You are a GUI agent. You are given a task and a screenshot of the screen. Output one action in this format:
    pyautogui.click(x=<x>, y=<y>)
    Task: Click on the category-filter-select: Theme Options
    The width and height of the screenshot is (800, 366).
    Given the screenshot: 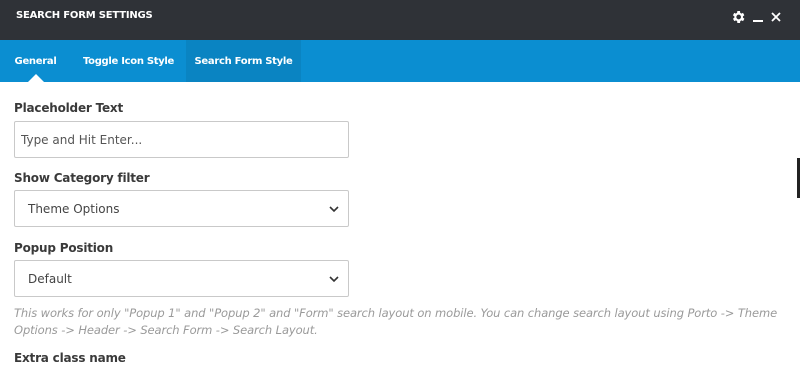 What is the action you would take?
    pyautogui.click(x=181, y=208)
    